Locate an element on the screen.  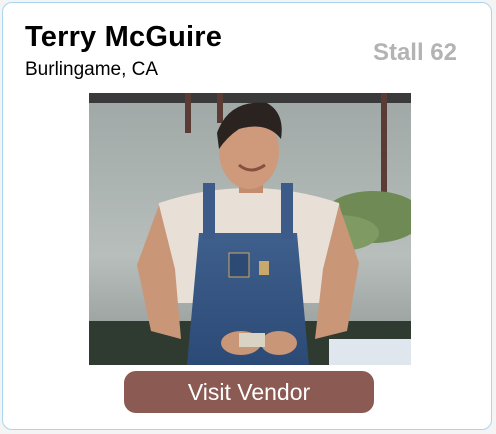
vendor-name: Terry McGuire is located at coordinates (124, 37).